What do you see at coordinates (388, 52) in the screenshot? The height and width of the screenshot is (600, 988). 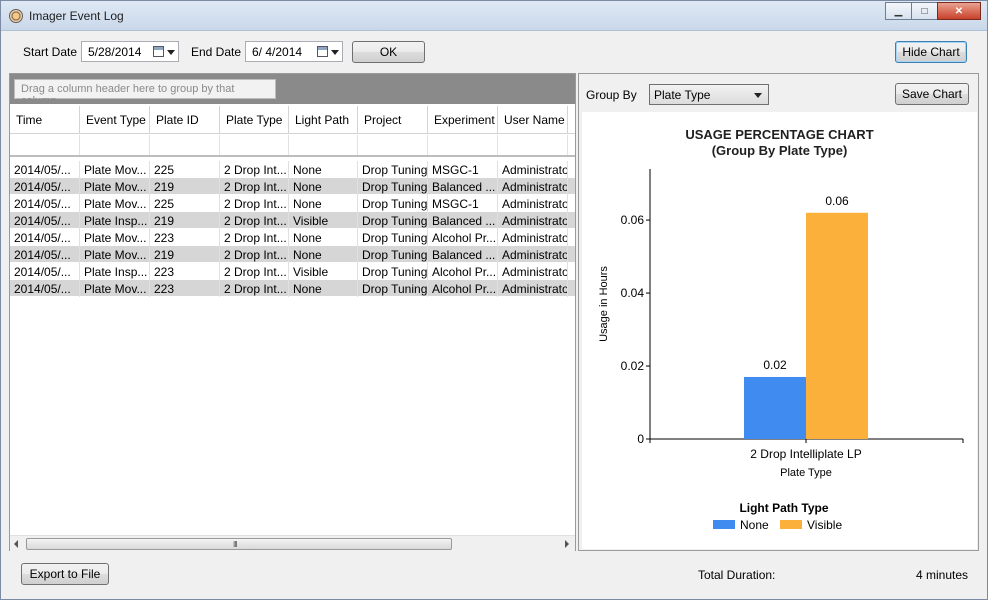 I see `ok-button: OK` at bounding box center [388, 52].